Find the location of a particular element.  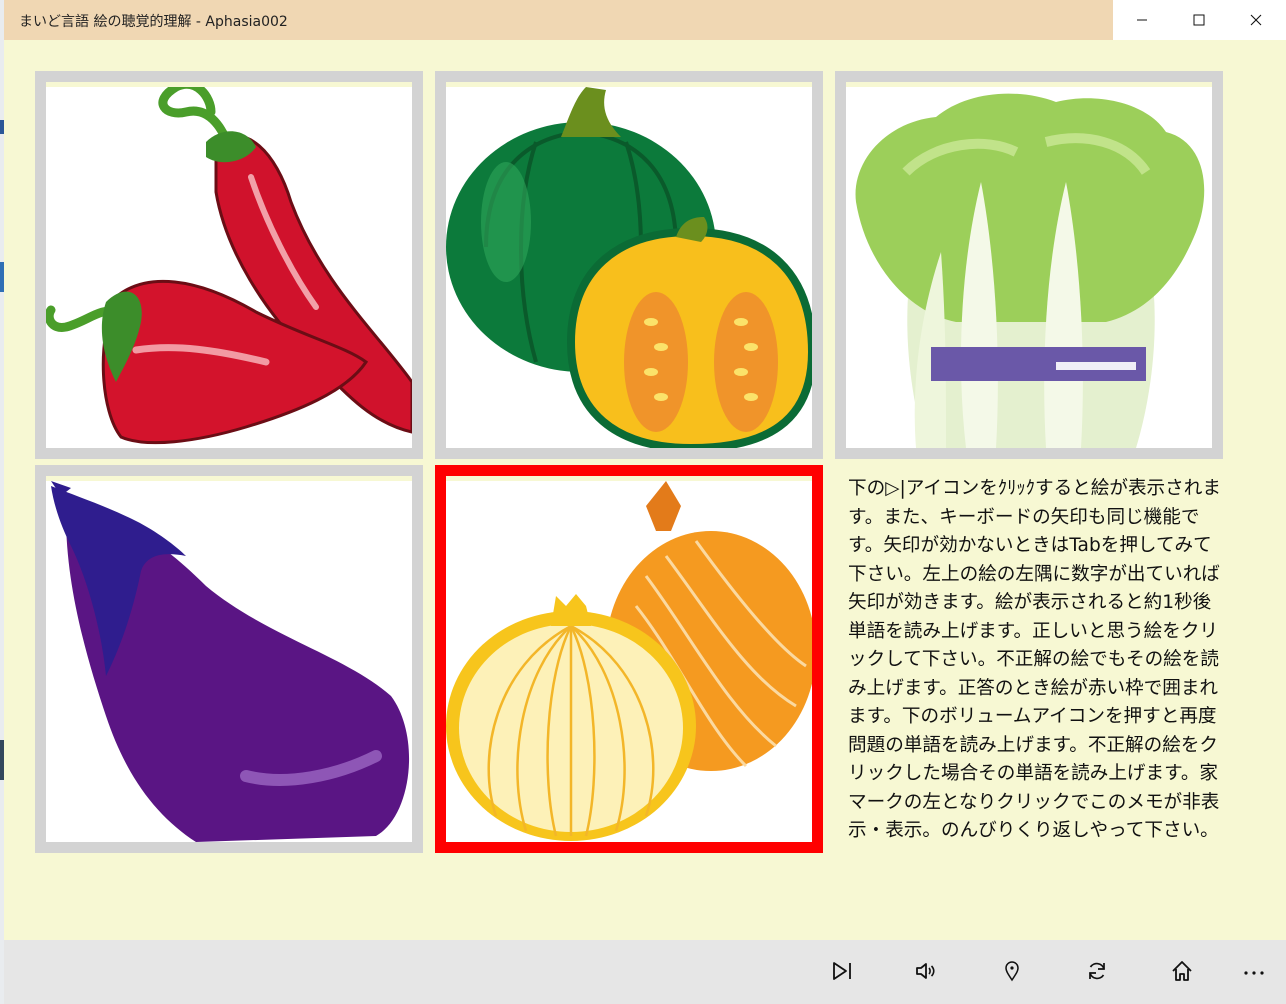

picture-tile-onion is located at coordinates (629, 659).